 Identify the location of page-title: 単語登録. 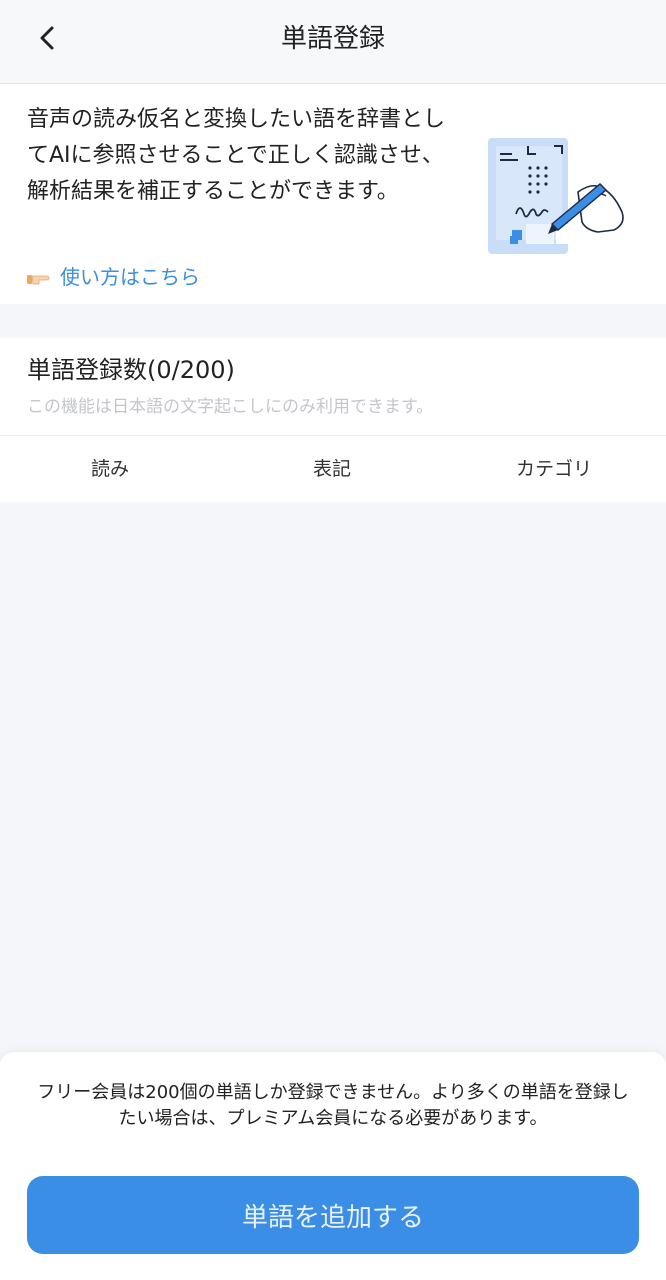
(332, 39).